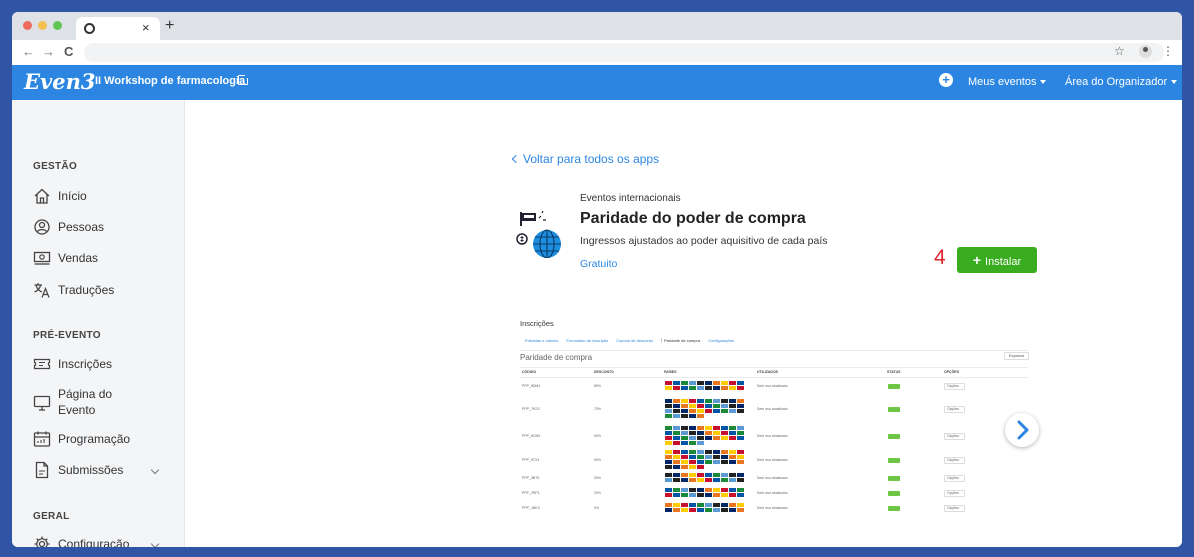 Image resolution: width=1194 pixels, height=557 pixels. Describe the element at coordinates (86, 290) in the screenshot. I see `sidebar-item-label: Traduções` at that location.